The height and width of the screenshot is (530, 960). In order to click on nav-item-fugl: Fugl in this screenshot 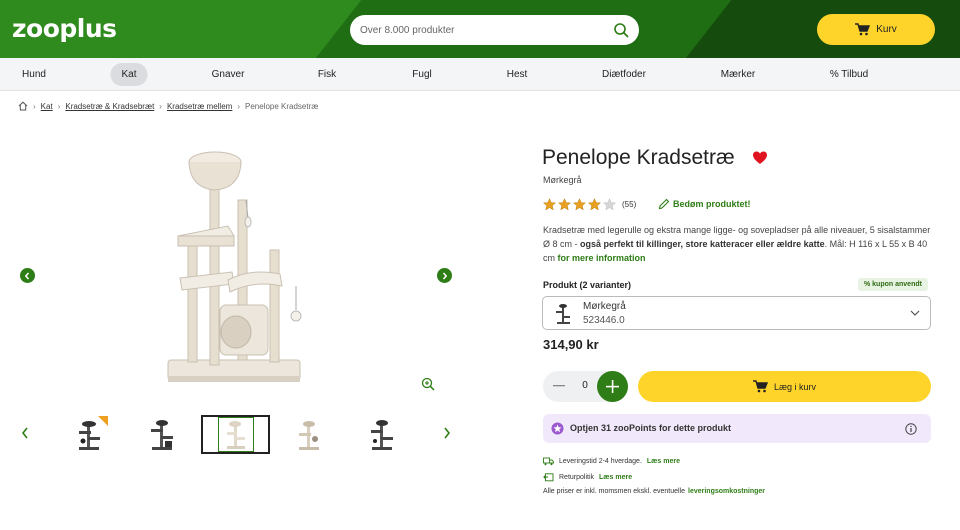, I will do `click(421, 74)`.